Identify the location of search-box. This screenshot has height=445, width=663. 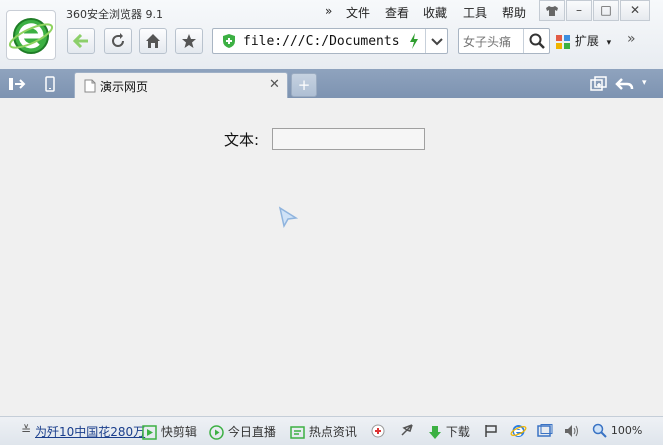
(504, 41).